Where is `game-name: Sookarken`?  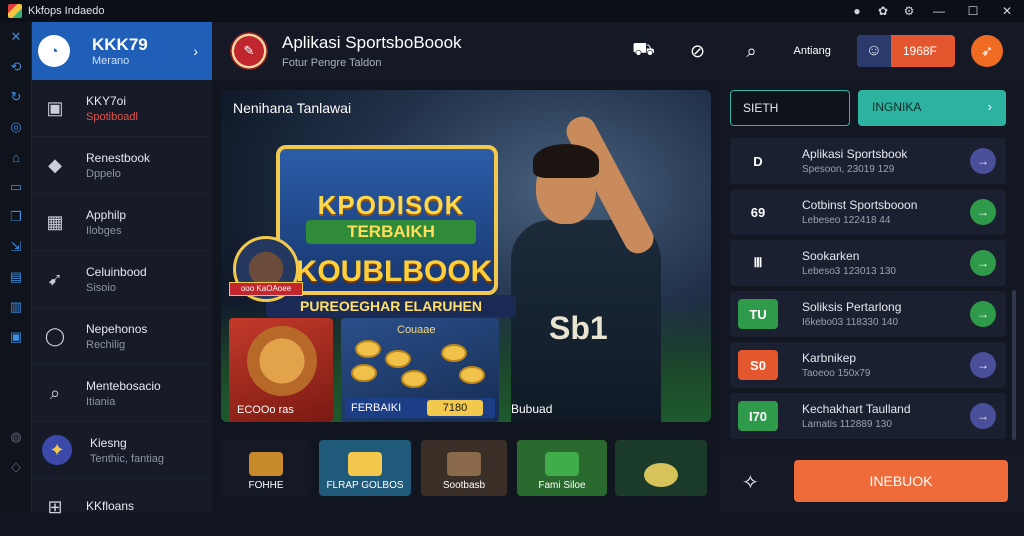 game-name: Sookarken is located at coordinates (831, 256).